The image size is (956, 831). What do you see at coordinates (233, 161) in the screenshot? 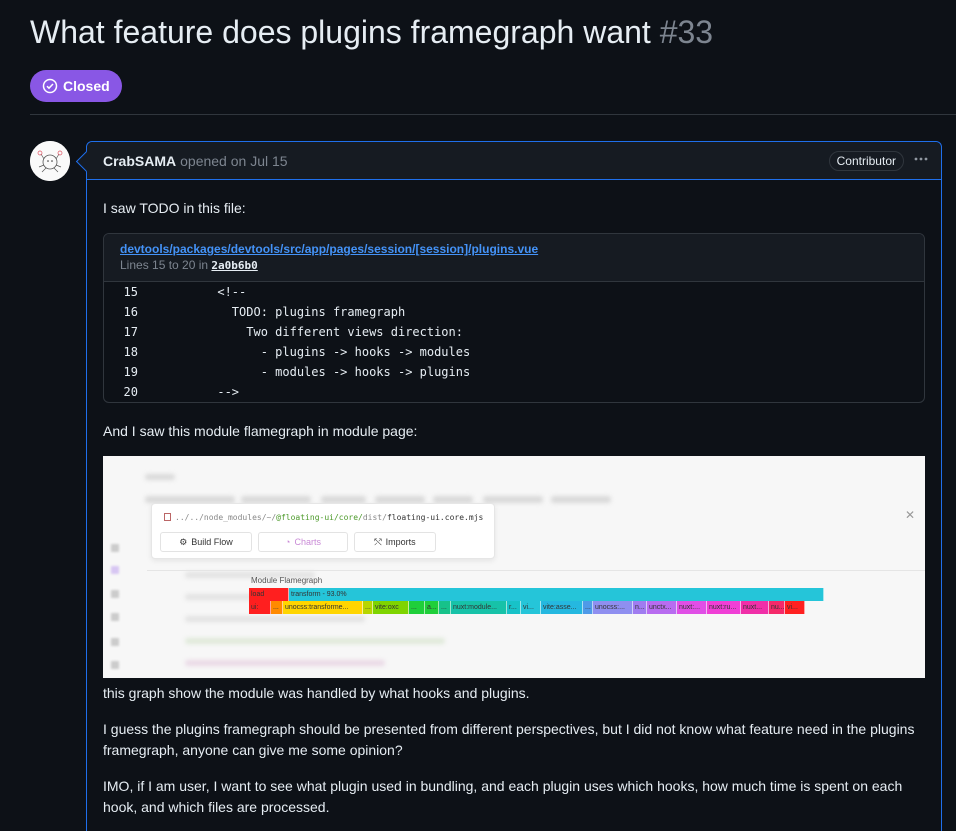
I see `comment-meta: opened on Jul 15` at bounding box center [233, 161].